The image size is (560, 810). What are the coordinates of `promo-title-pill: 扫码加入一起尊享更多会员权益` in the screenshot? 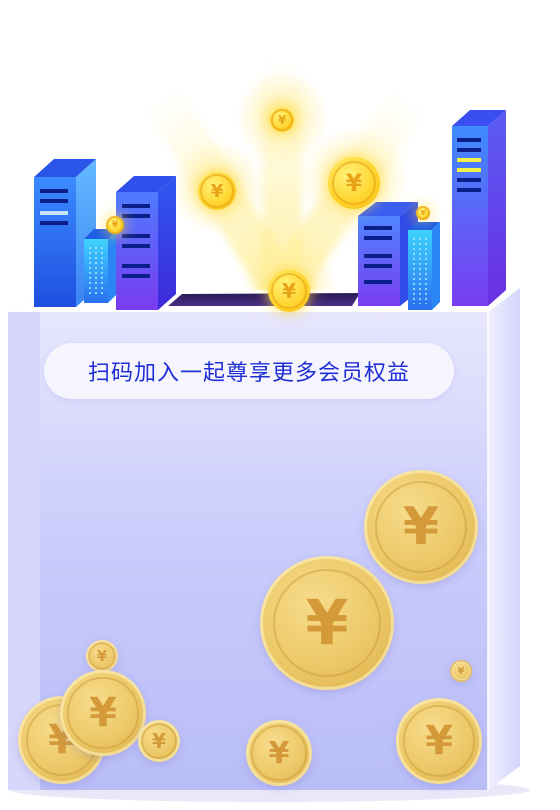 It's located at (249, 371).